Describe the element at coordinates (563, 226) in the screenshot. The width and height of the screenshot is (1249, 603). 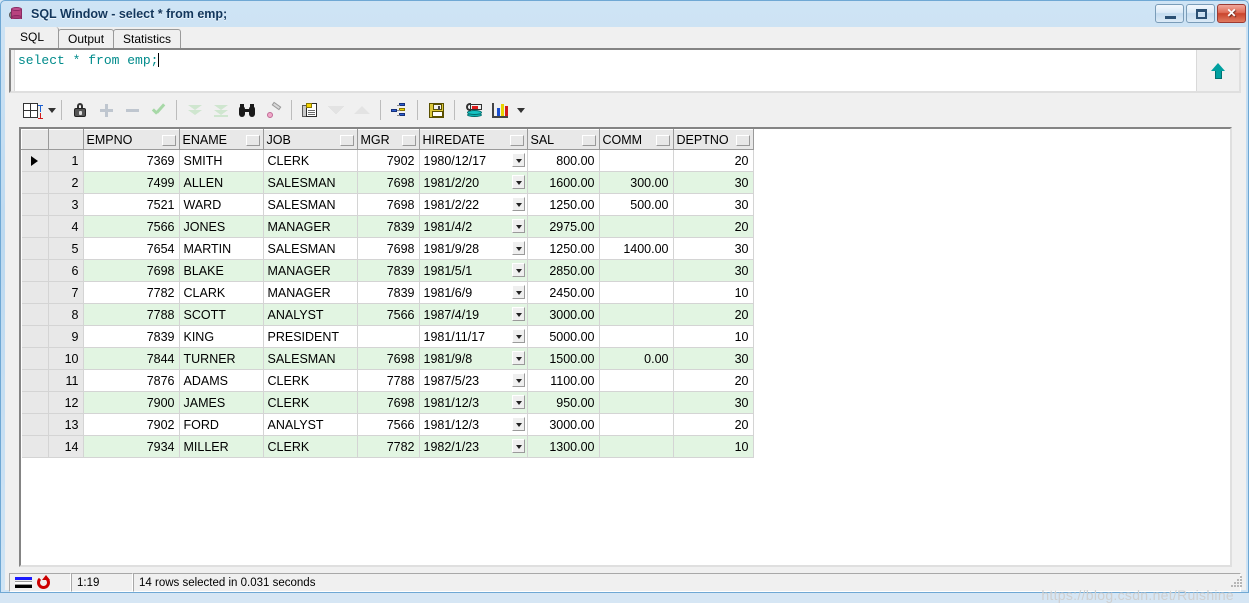
I see `cell-sal: 2975.00` at that location.